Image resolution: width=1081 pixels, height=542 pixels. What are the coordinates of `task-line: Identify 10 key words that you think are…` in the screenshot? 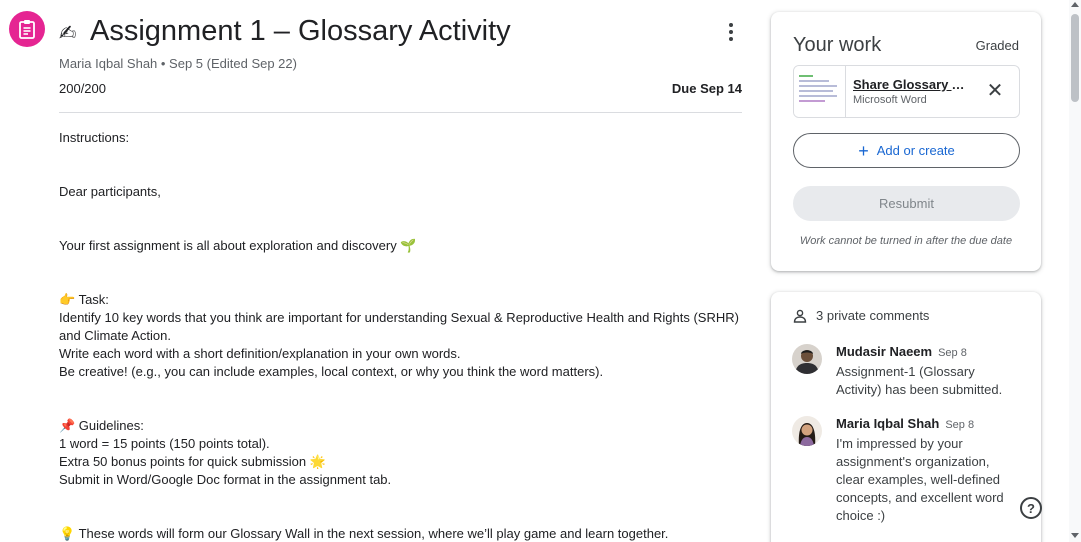 It's located at (399, 317).